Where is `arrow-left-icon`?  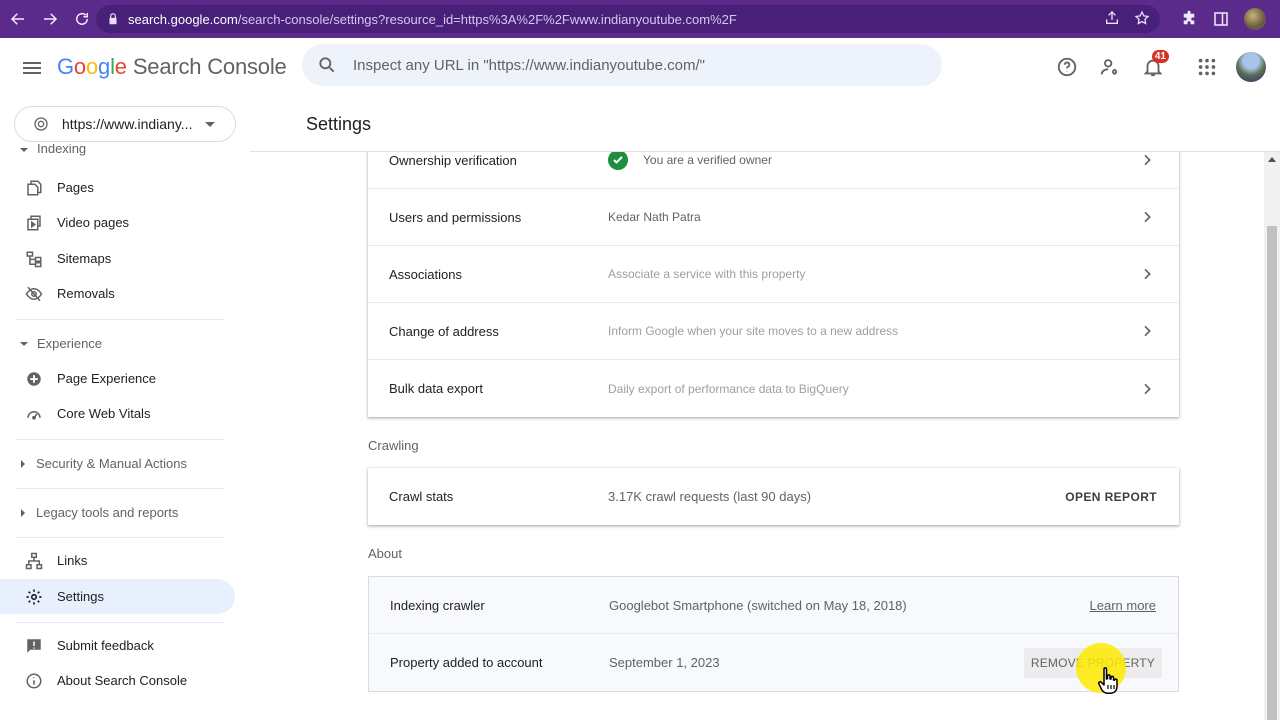
arrow-left-icon is located at coordinates (17, 19).